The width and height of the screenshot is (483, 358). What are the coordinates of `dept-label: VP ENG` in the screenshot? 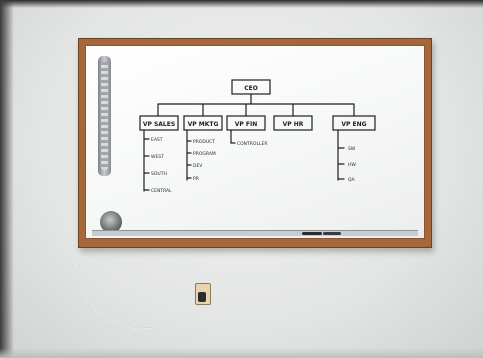 It's located at (353, 124).